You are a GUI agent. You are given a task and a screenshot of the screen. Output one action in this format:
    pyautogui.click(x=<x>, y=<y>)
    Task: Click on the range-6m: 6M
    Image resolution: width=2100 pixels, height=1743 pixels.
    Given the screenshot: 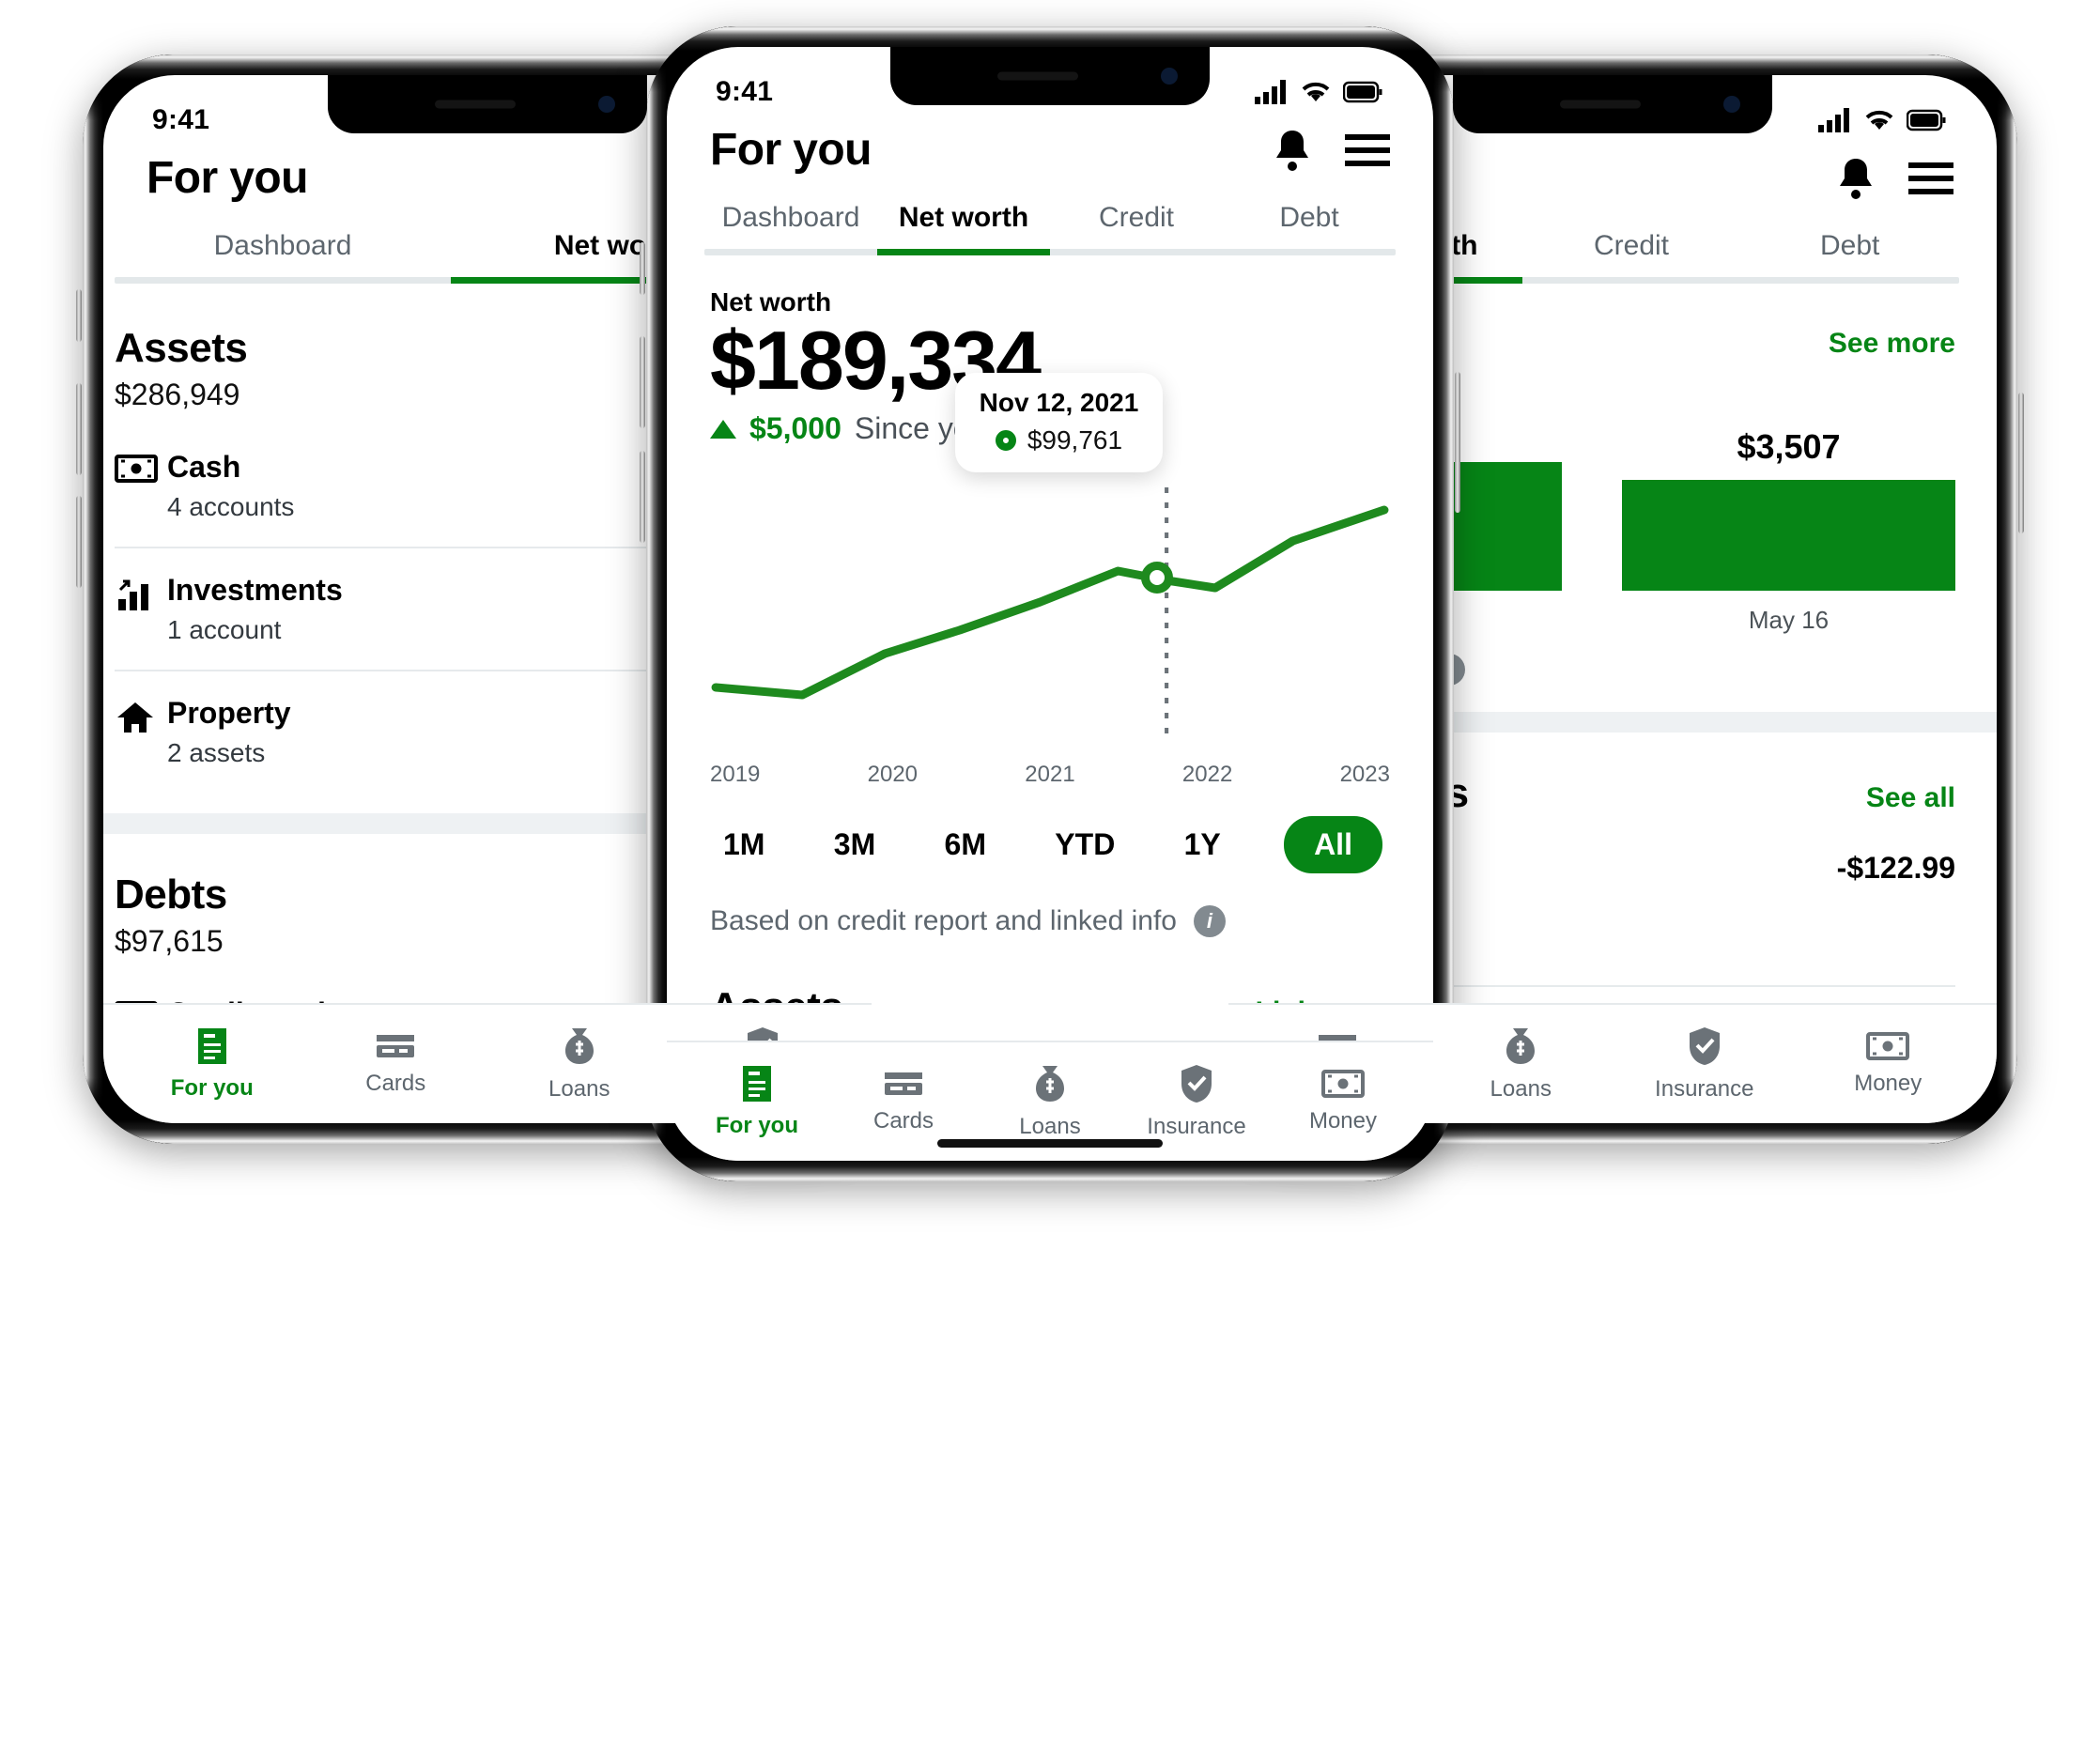 What is the action you would take?
    pyautogui.click(x=965, y=845)
    